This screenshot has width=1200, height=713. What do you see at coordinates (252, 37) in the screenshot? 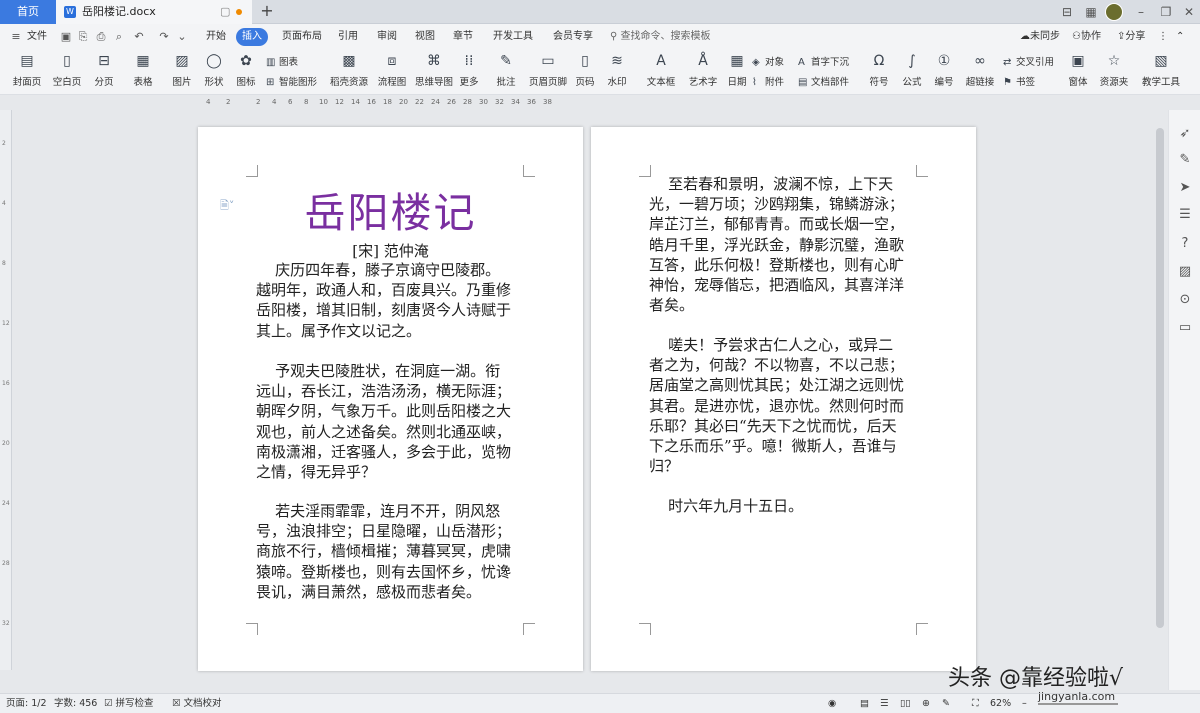
I see `tab-insert: 插入` at bounding box center [252, 37].